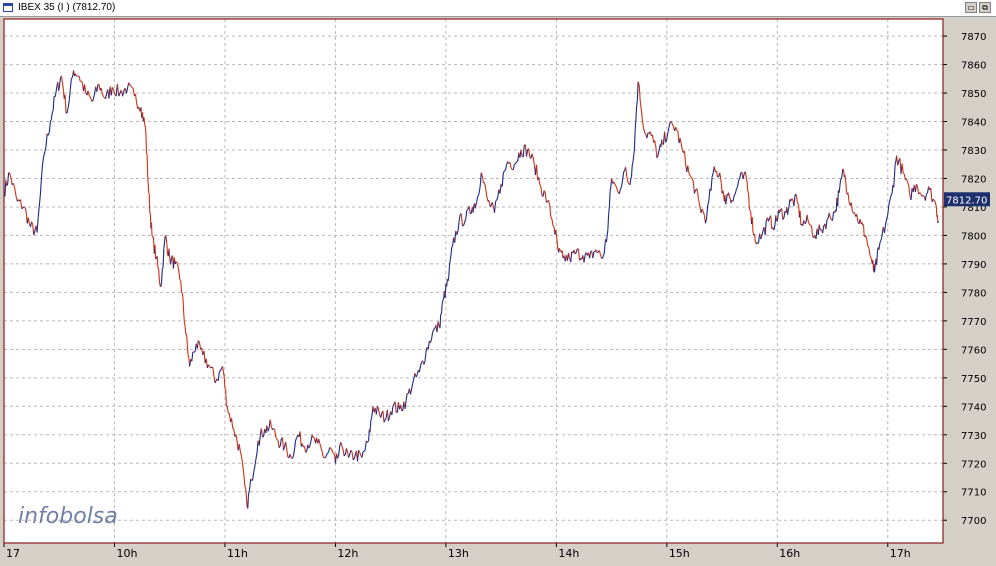 This screenshot has height=566, width=996. I want to click on y-tick-label: 7740, so click(973, 407).